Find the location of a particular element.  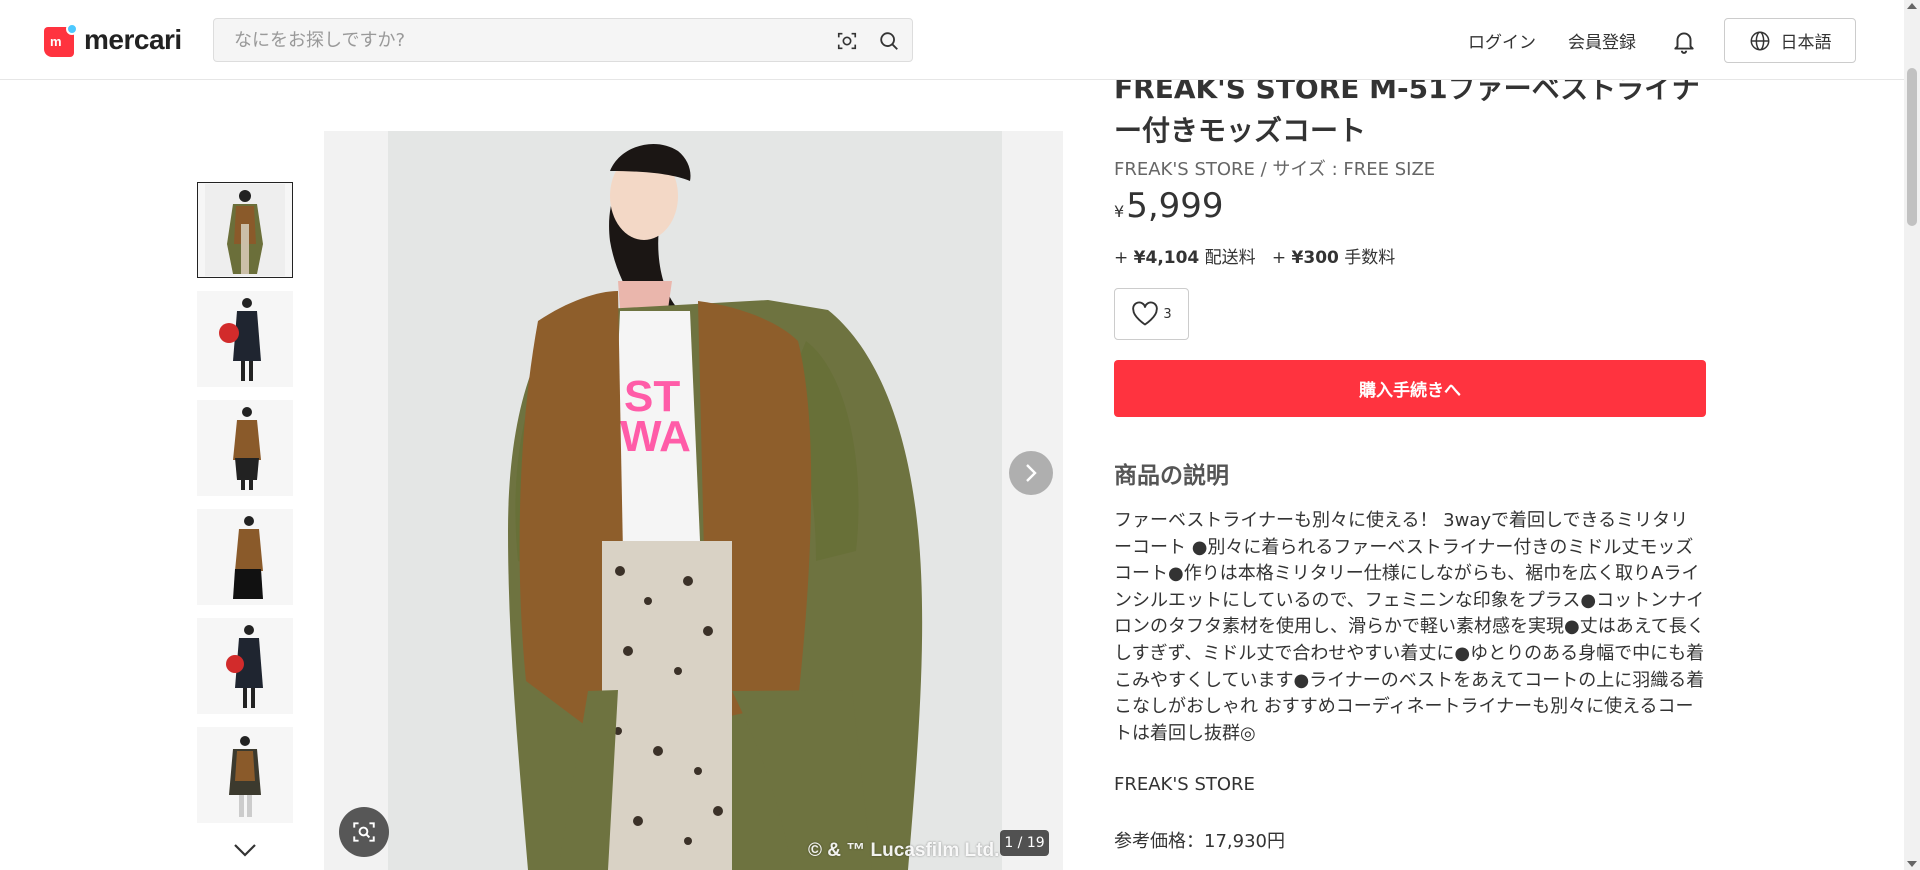

shipping-prefix: + is located at coordinates (1124, 258).